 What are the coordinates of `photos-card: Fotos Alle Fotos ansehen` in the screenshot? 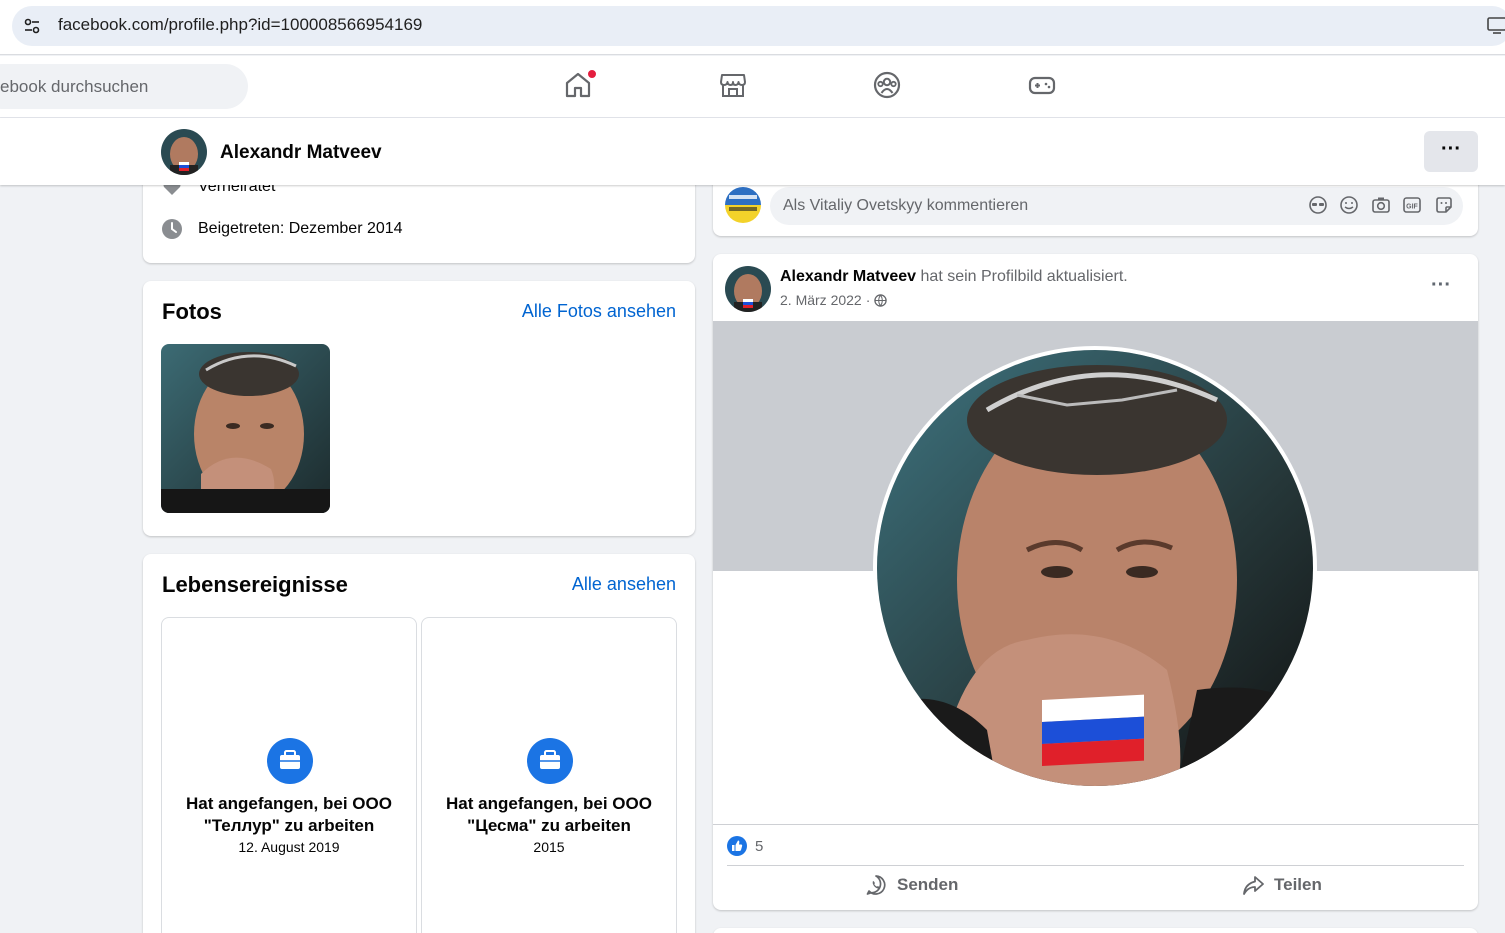 It's located at (419, 408).